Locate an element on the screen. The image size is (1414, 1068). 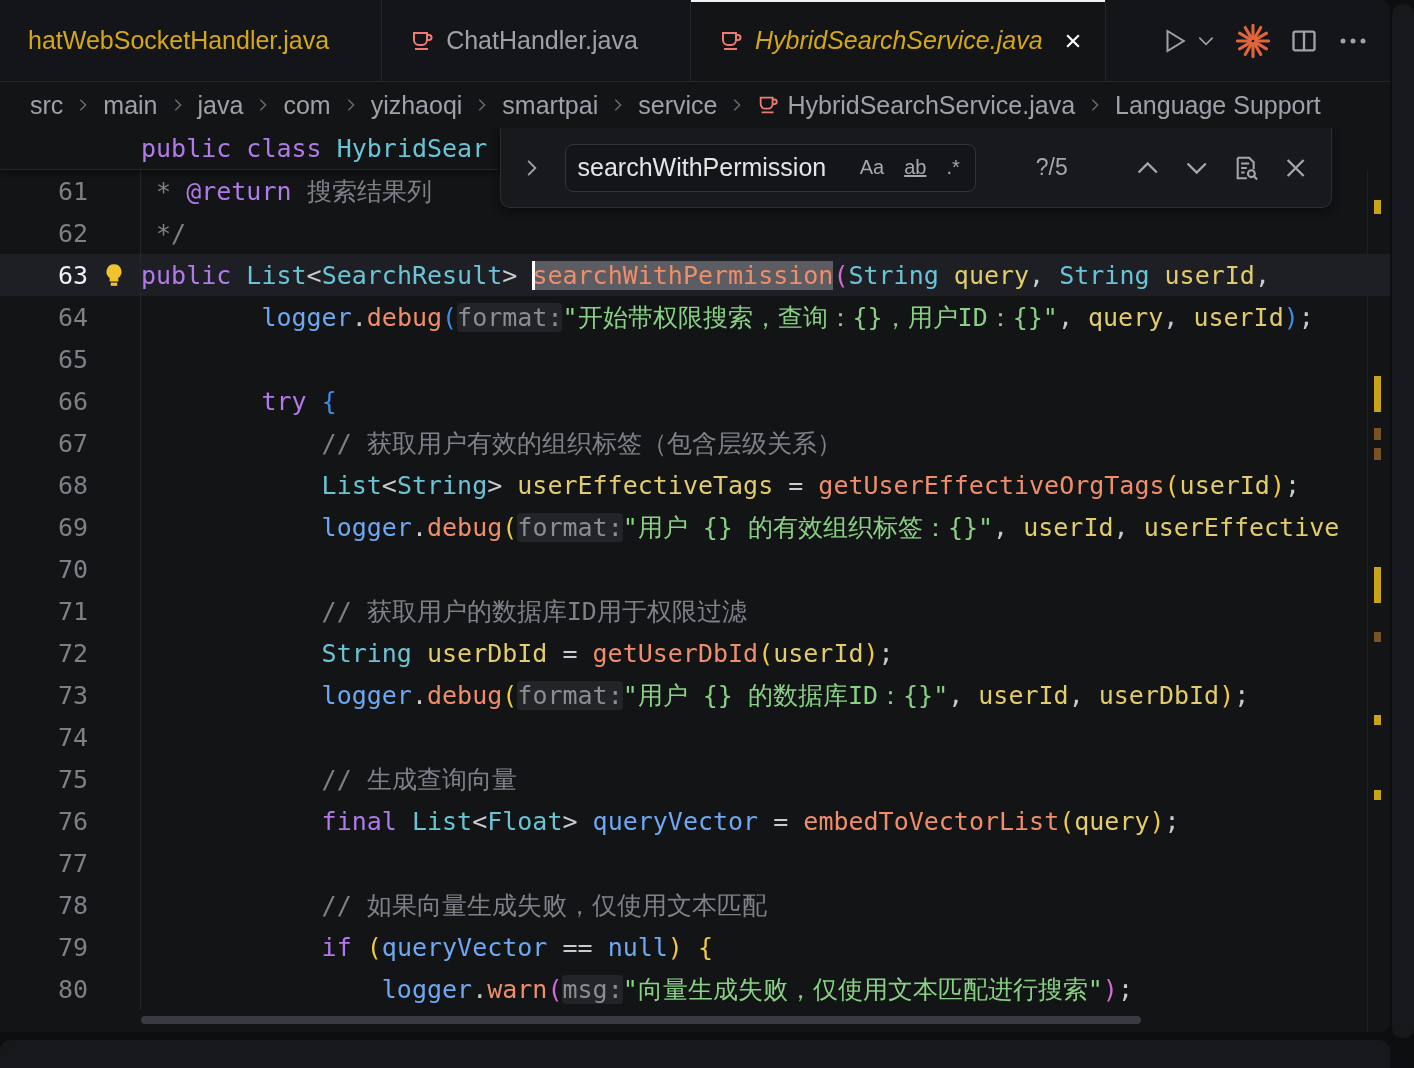
line-number: 80 is located at coordinates (72, 989).